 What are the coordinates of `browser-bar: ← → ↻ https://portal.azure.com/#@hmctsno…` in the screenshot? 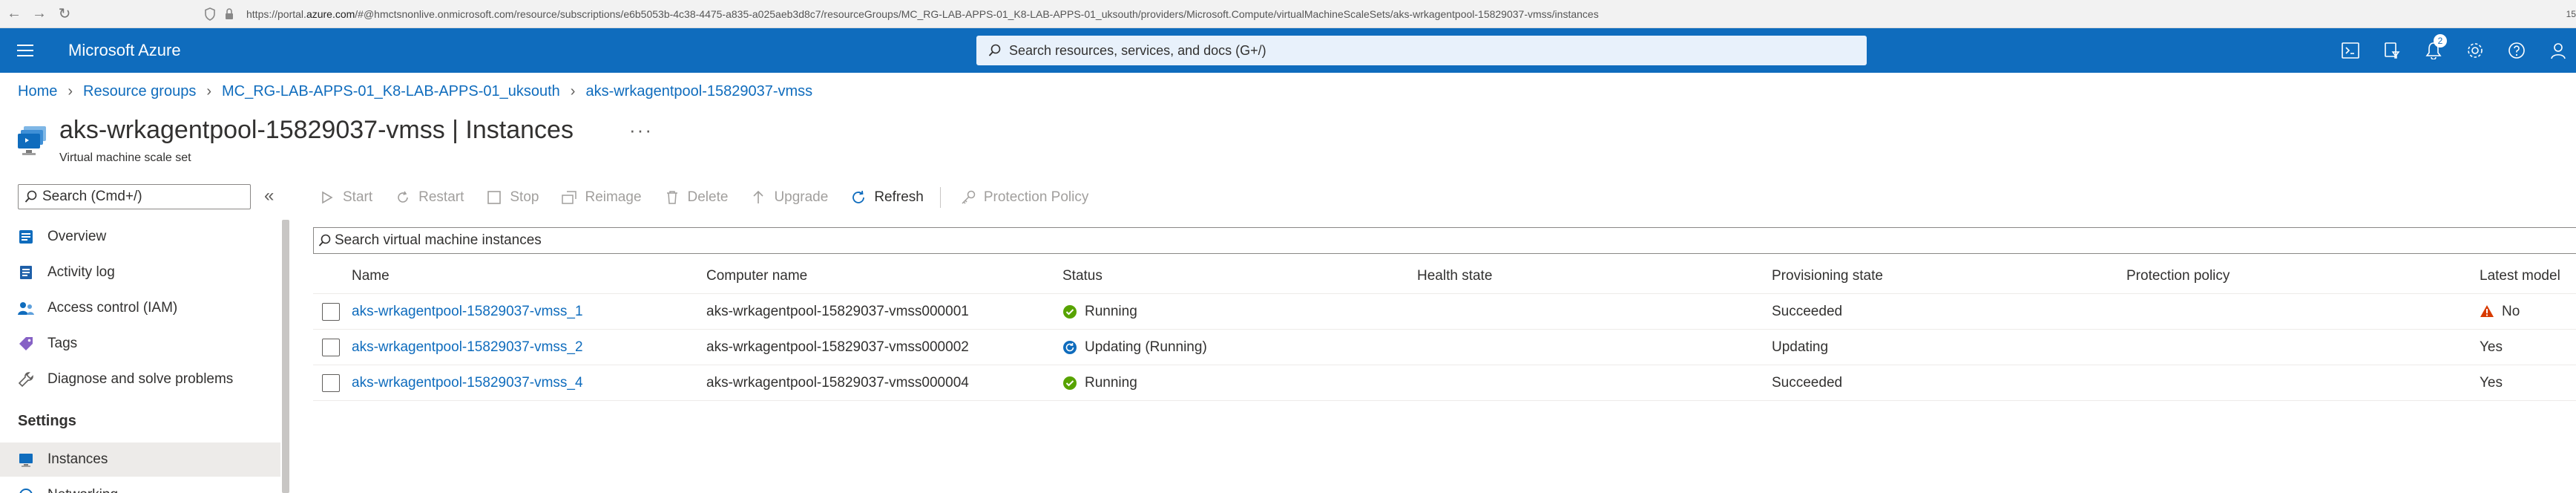 It's located at (1288, 14).